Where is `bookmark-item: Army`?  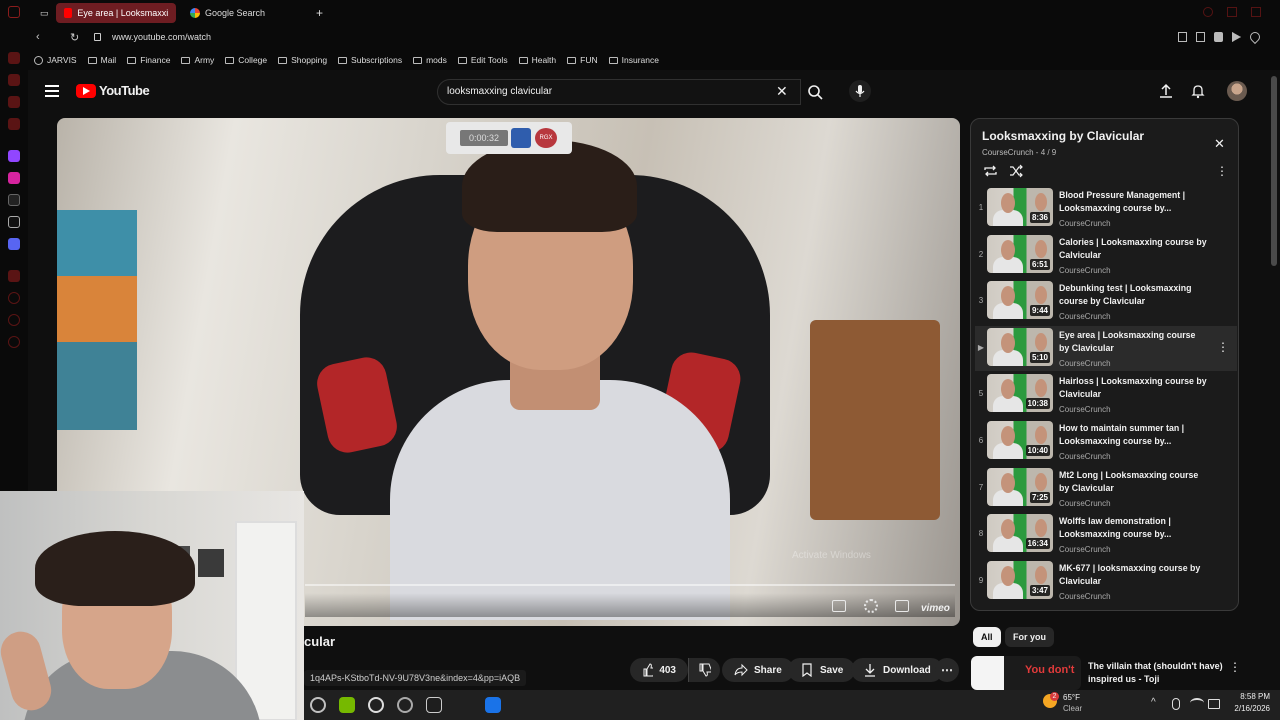 bookmark-item: Army is located at coordinates (197, 60).